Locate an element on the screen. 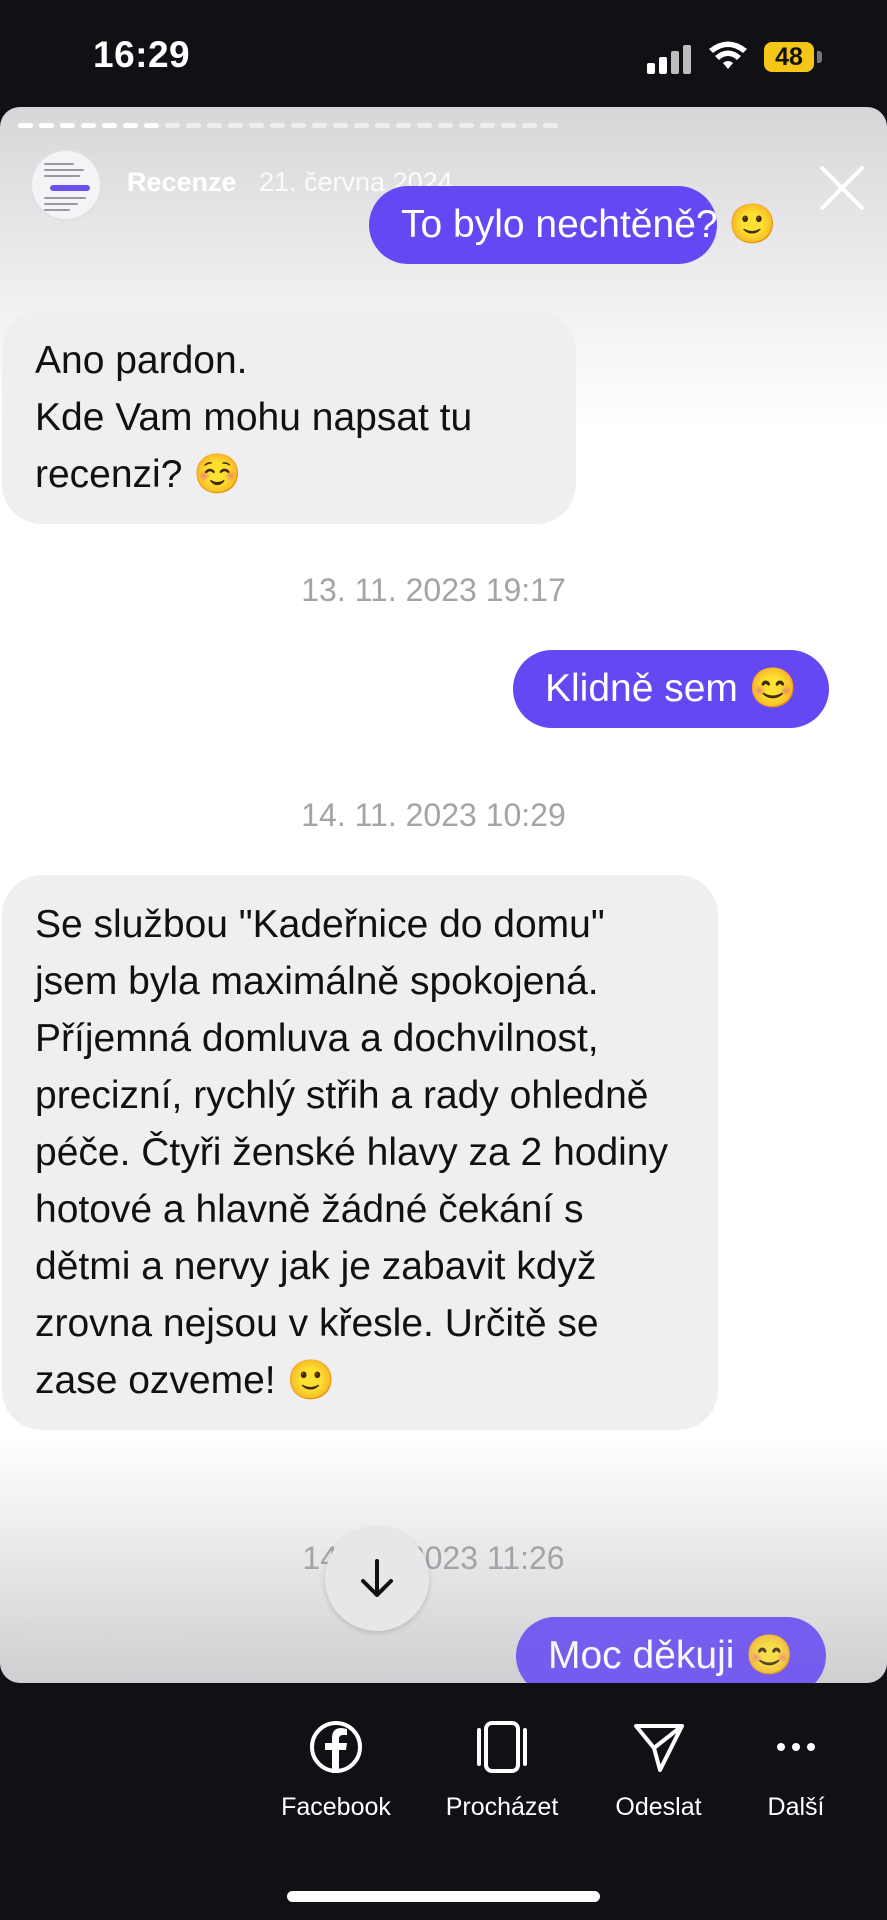 This screenshot has width=887, height=1920. more-label: Další is located at coordinates (796, 1807).